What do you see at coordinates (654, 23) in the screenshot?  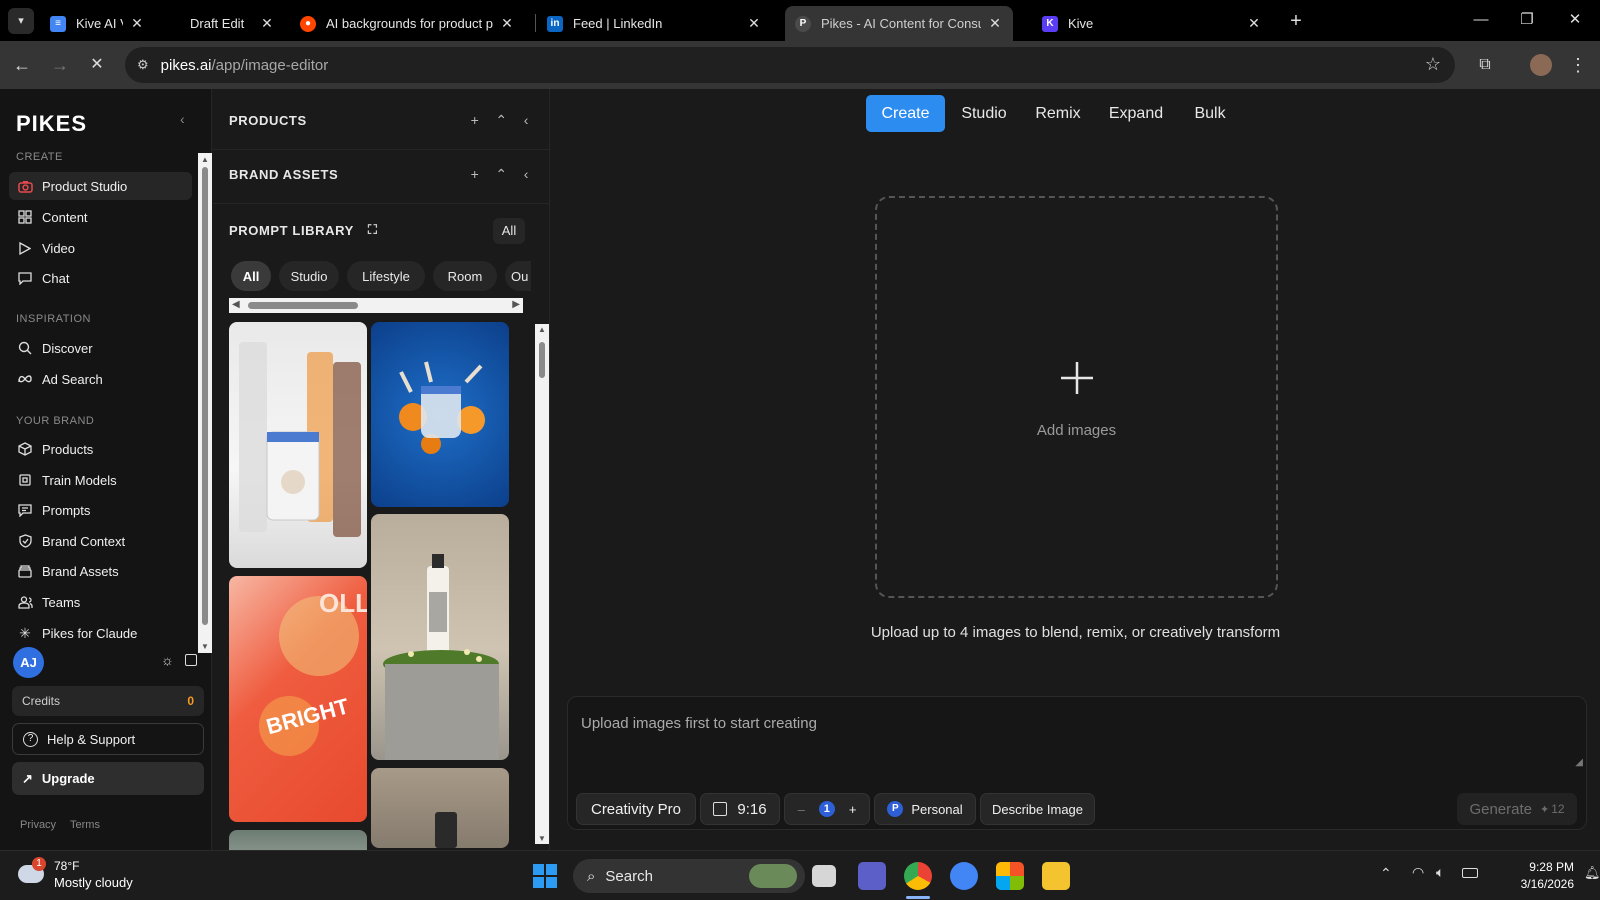 I see `browser-tab-linkedin: in Feed | LinkedIn ✕` at bounding box center [654, 23].